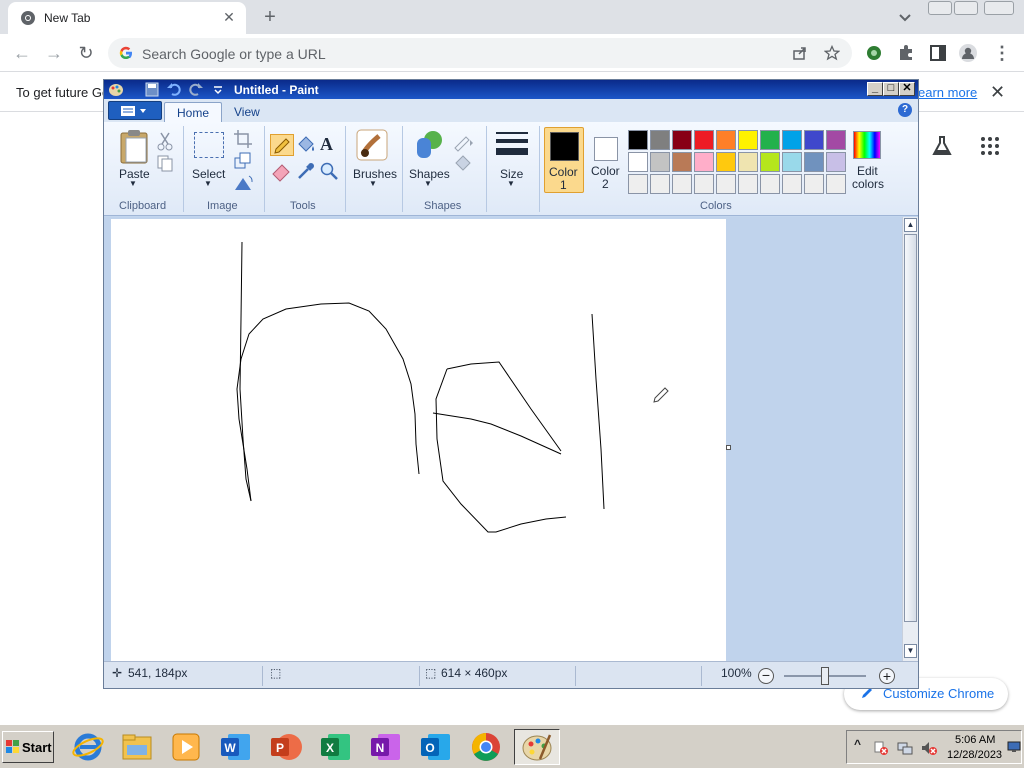  What do you see at coordinates (905, 18) in the screenshot?
I see `chevron-down-icon` at bounding box center [905, 18].